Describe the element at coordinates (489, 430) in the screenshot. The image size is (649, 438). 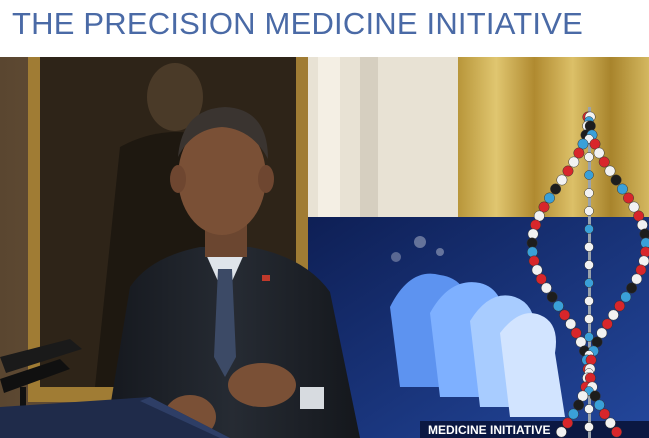
I see `screen-caption: MEDICINE INITIATIVE` at that location.